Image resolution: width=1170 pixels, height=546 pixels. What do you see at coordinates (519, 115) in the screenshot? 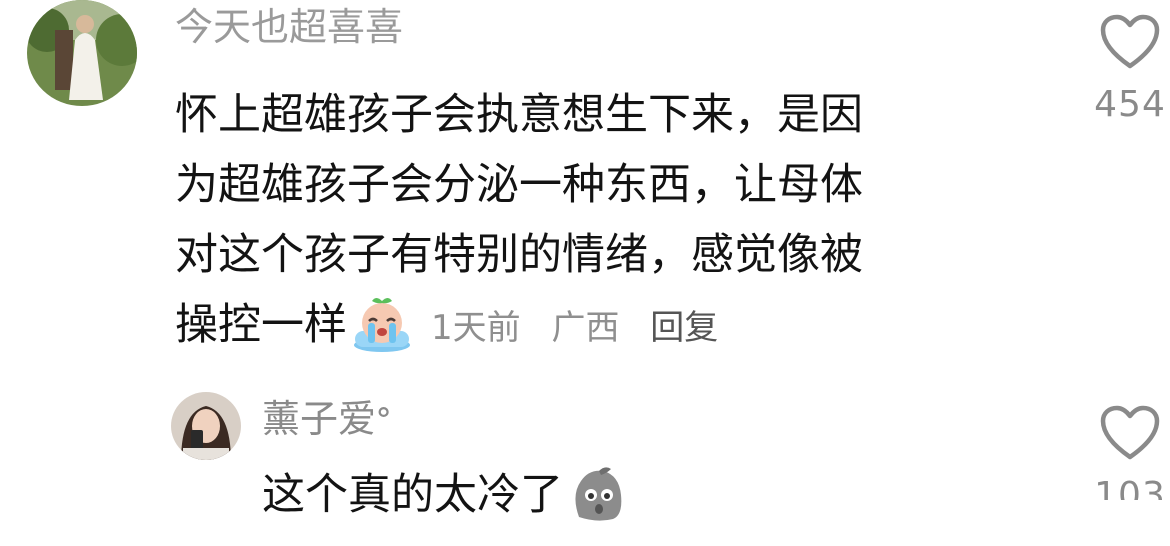
I see `comment-line: 怀上超雄孩子会执意想生下来，是因` at bounding box center [519, 115].